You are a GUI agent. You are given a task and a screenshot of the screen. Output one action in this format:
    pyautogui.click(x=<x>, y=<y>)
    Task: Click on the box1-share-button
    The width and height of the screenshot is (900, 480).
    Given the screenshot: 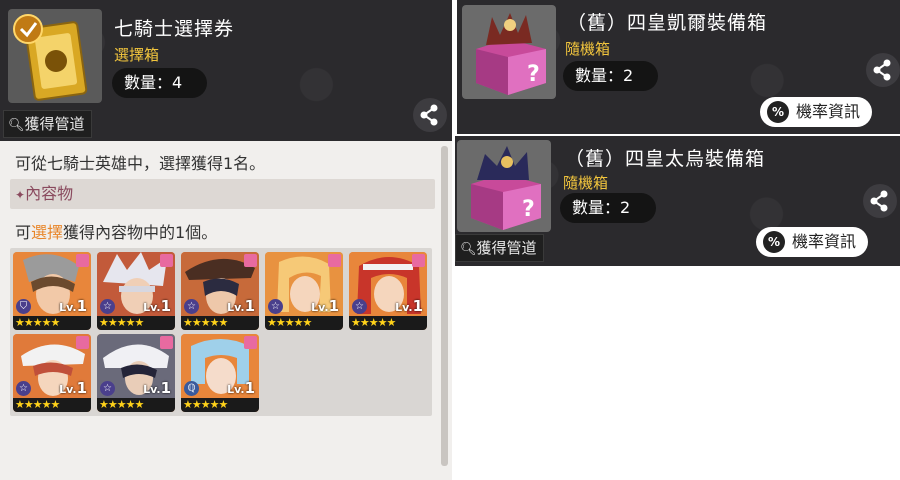 What is the action you would take?
    pyautogui.click(x=883, y=70)
    